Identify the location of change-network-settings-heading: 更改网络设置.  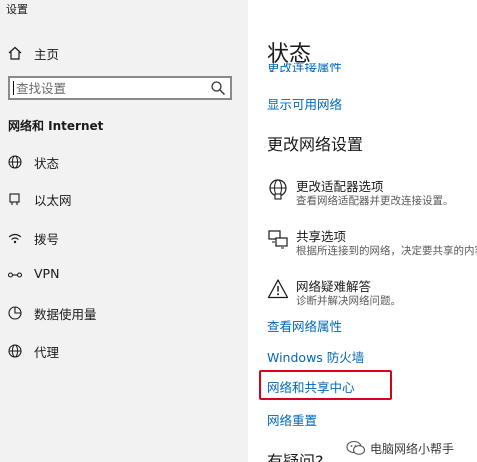
(315, 144).